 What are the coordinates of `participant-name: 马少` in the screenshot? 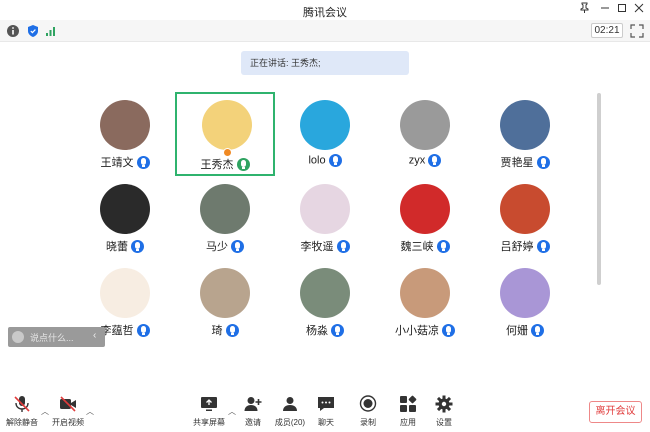 It's located at (217, 247).